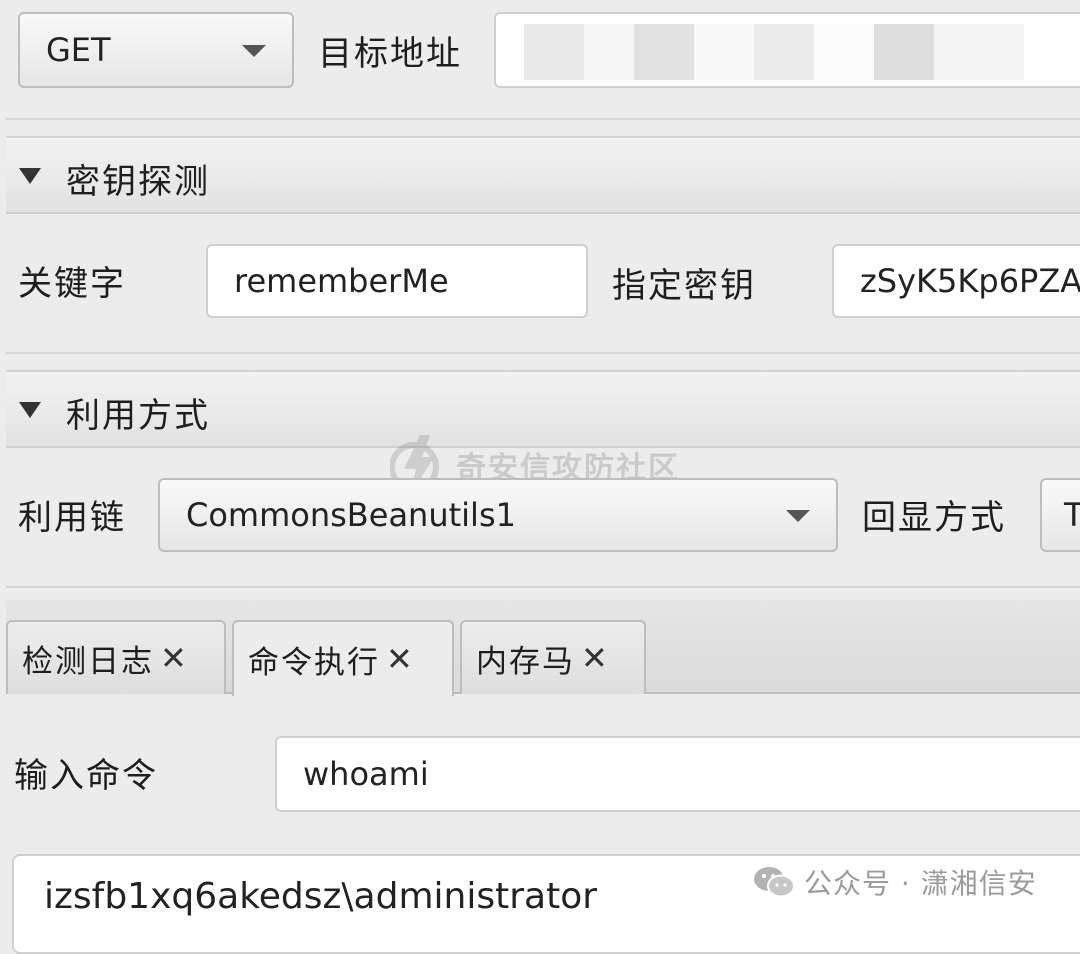  I want to click on chain-select: CommonsBeanutils1, so click(498, 515).